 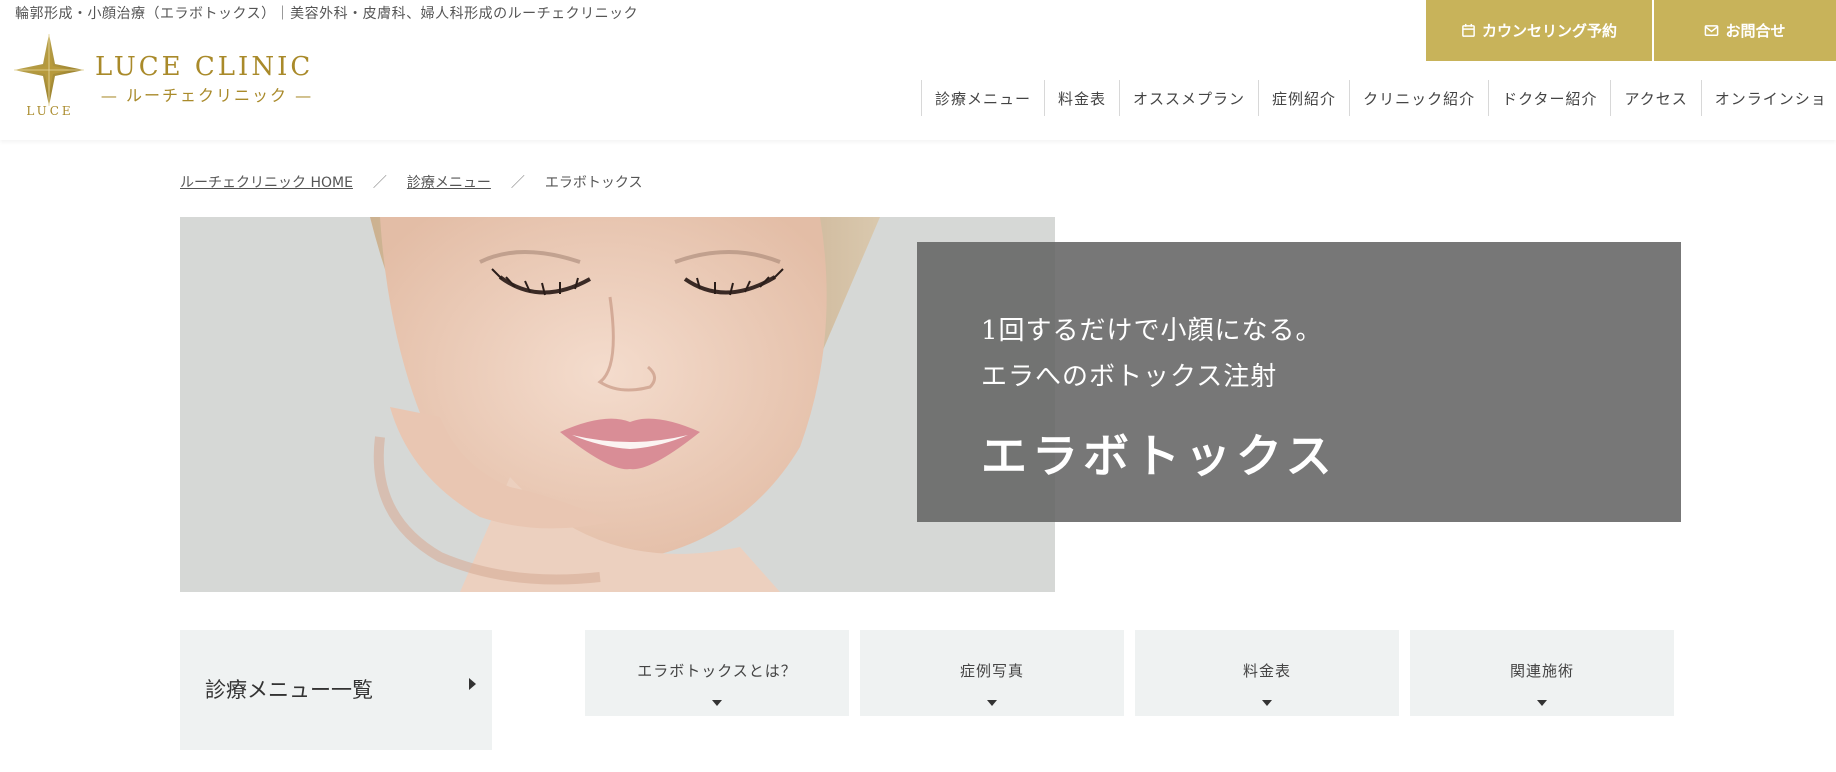 I want to click on breadcrumb-menu-link: 診療メニュー, so click(x=449, y=182).